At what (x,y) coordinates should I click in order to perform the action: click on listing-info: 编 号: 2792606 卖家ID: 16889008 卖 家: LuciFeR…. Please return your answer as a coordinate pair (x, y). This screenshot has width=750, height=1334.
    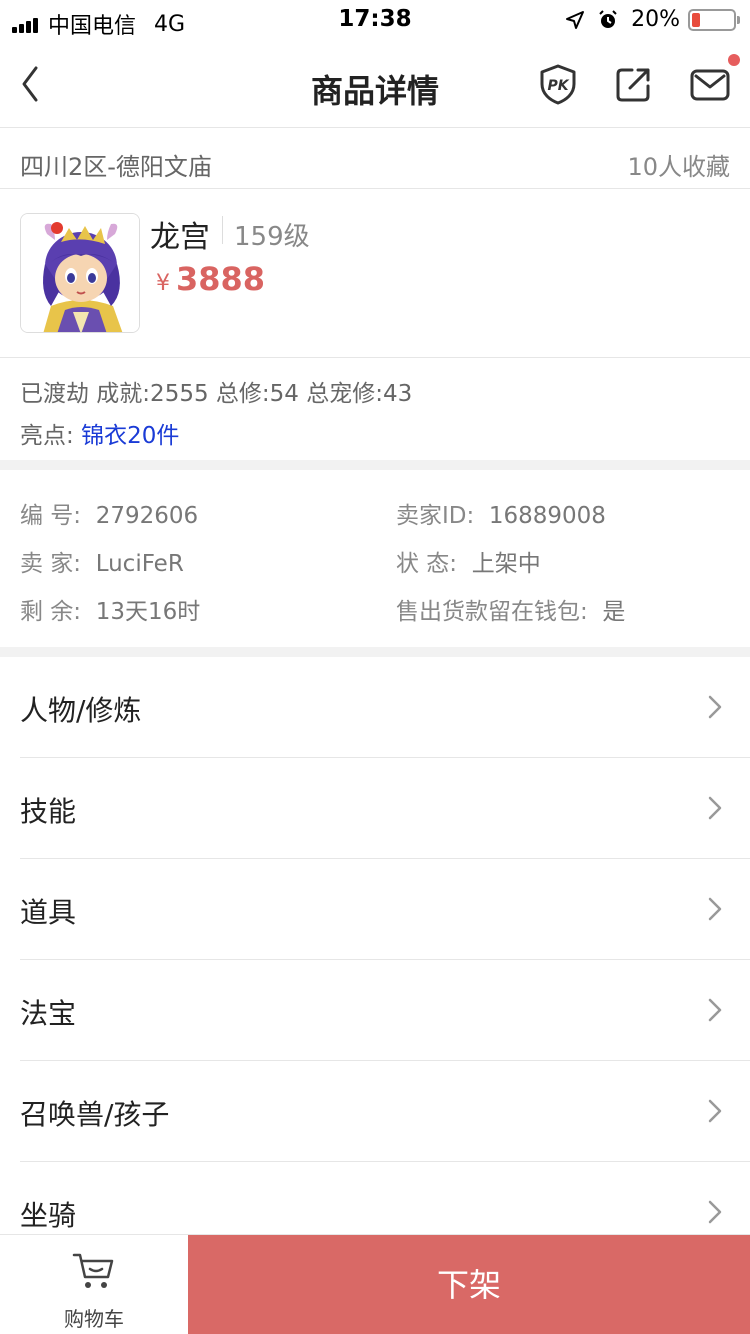
    Looking at the image, I should click on (375, 558).